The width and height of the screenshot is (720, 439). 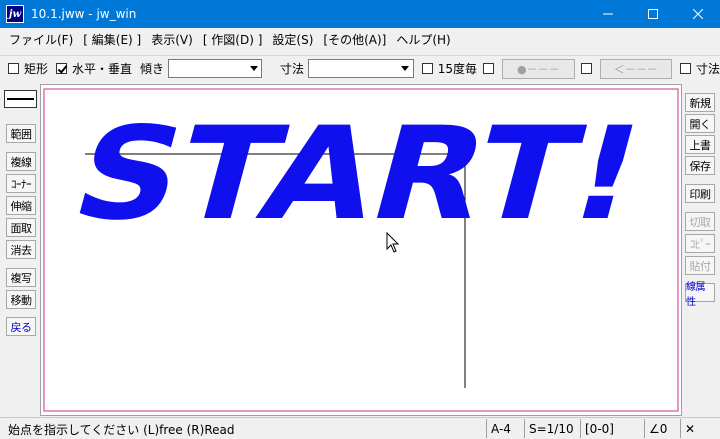 I want to click on tool-stretch: 伸縮, so click(x=21, y=205).